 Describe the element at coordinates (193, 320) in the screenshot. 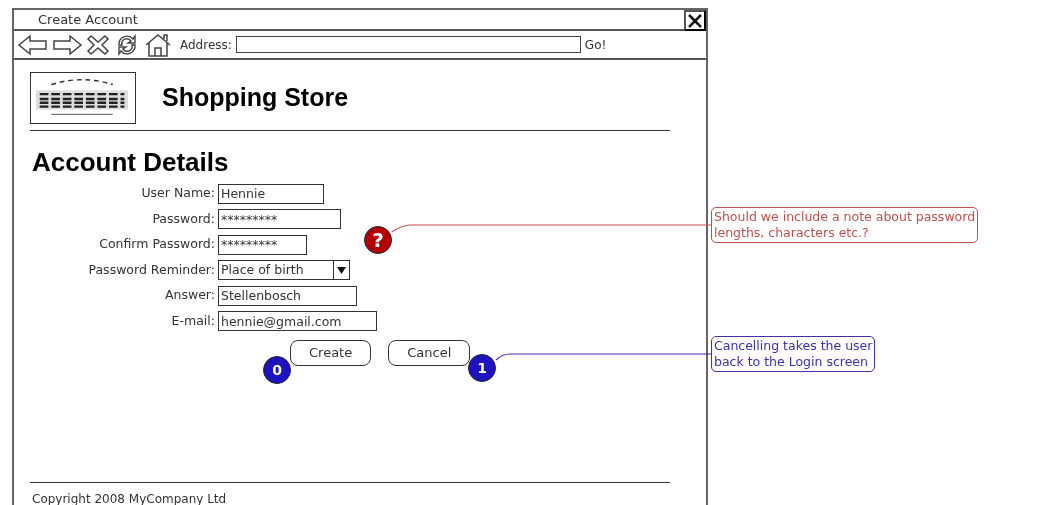

I see `field-label: E-mail:` at that location.